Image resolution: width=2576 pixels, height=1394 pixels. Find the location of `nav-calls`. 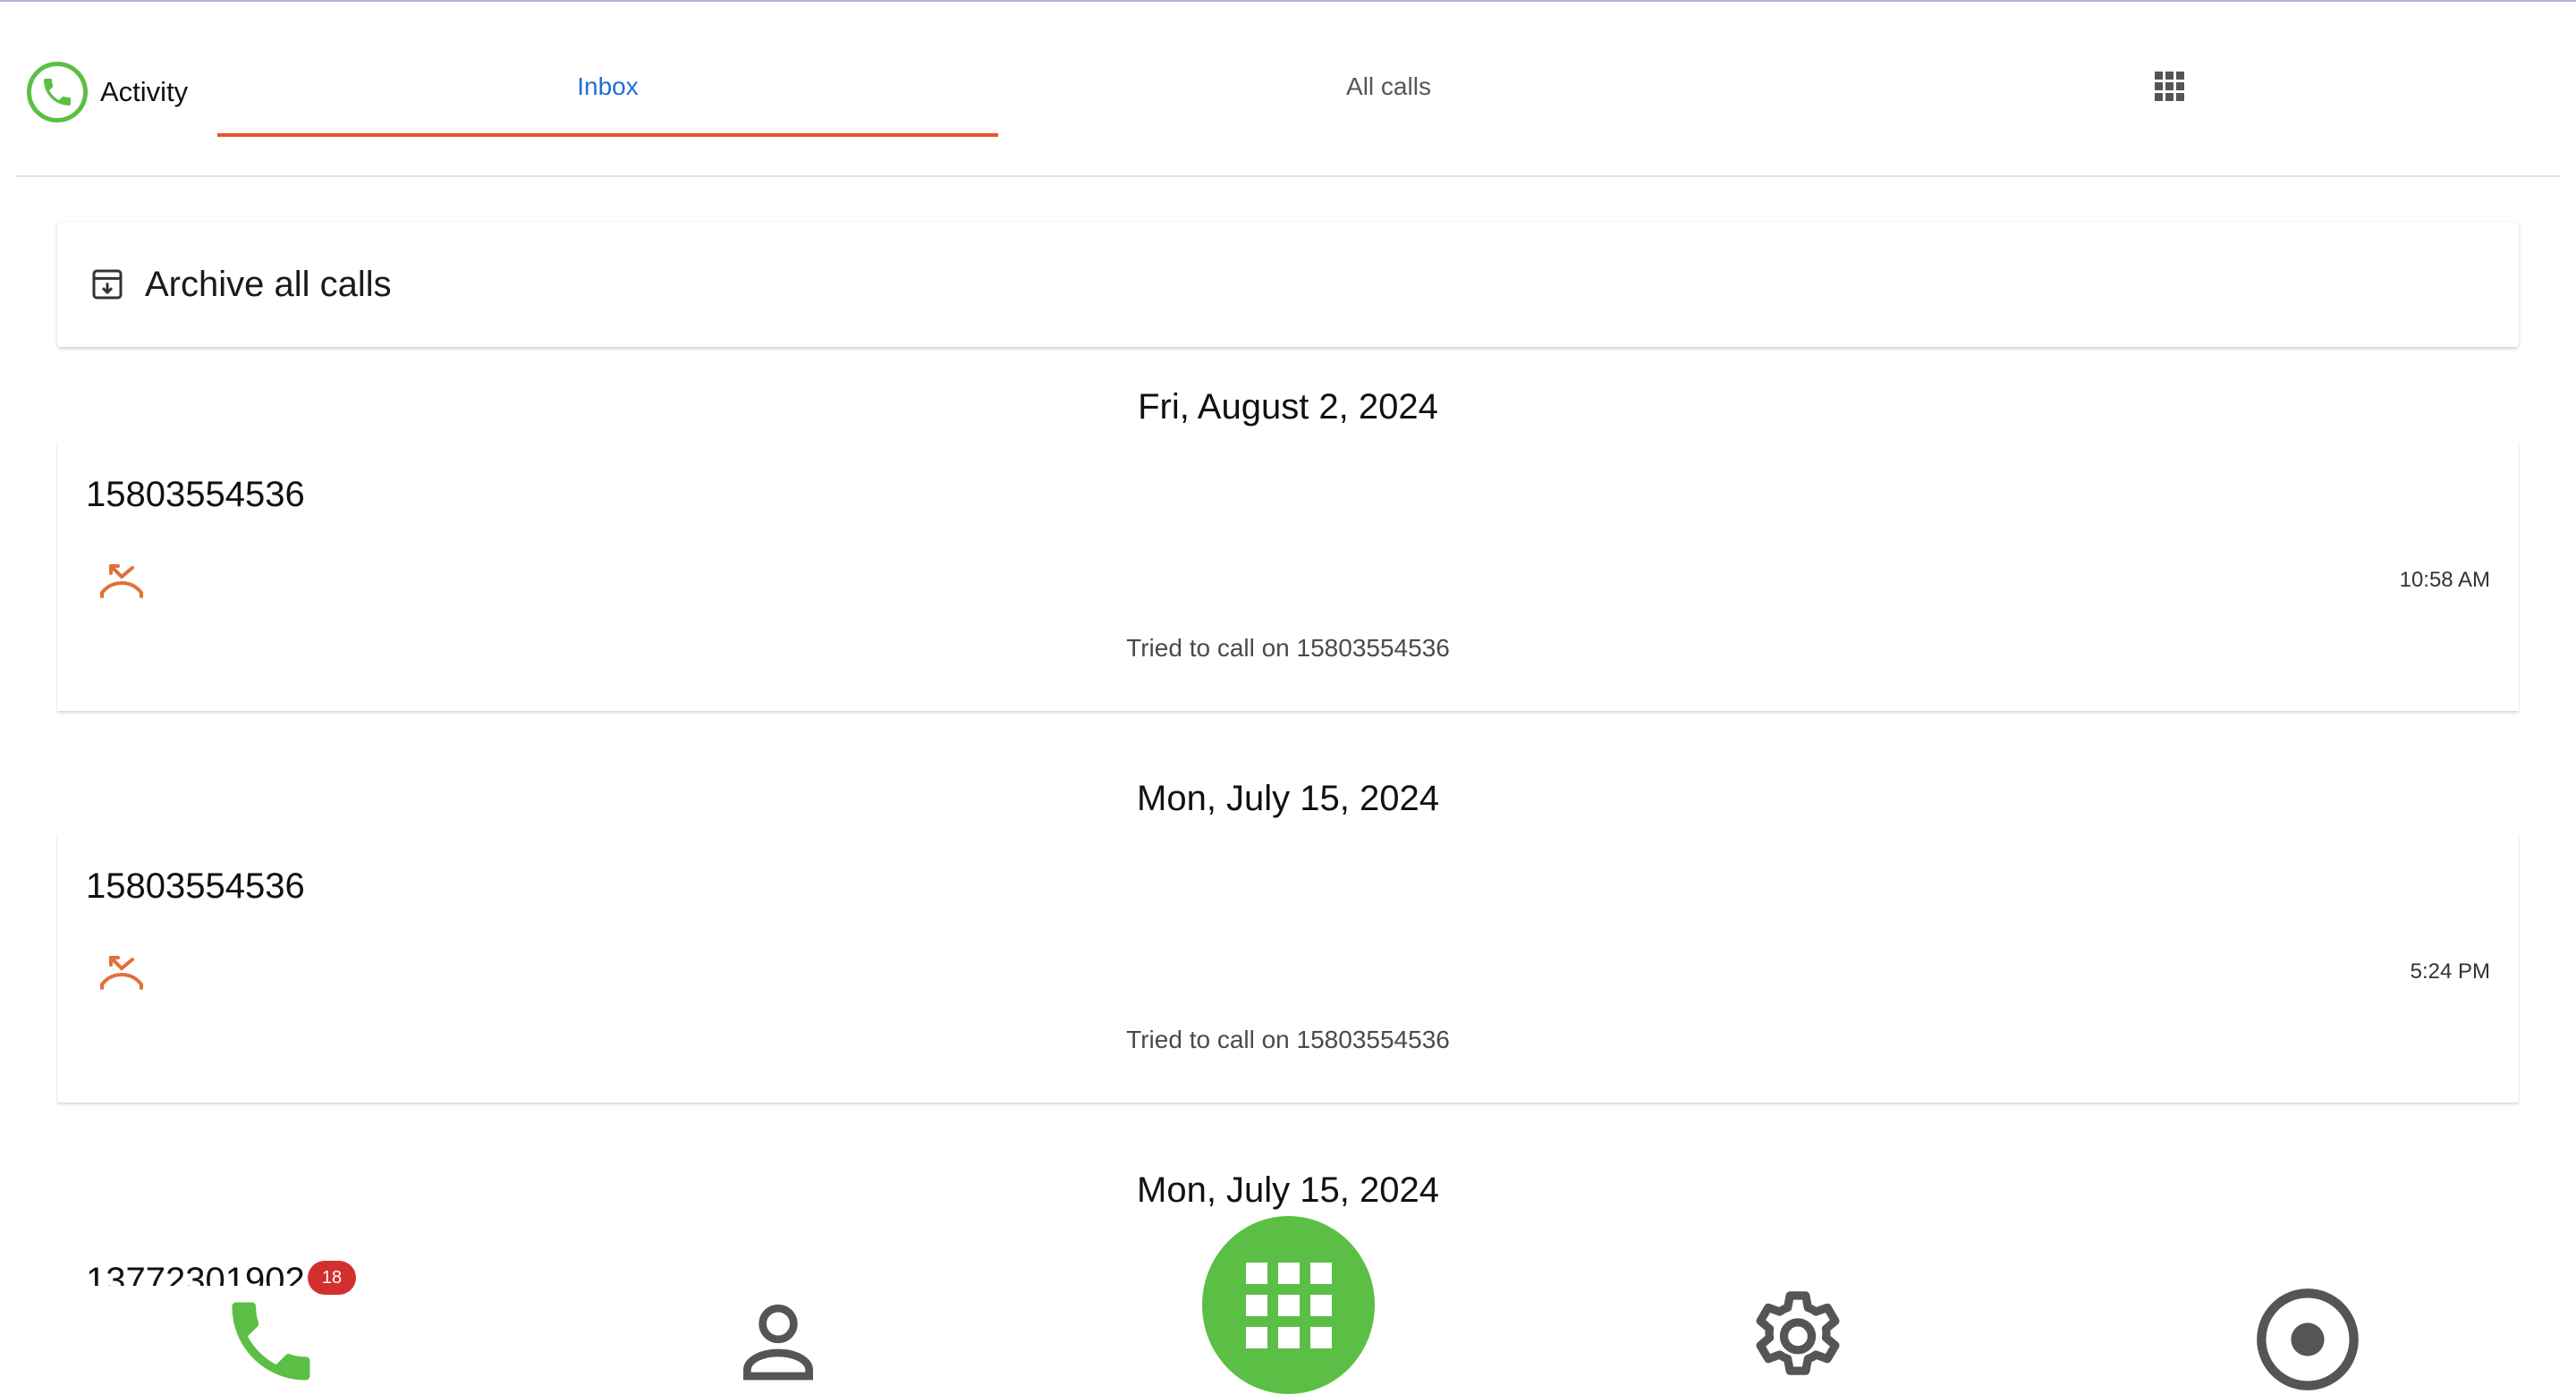

nav-calls is located at coordinates (271, 1341).